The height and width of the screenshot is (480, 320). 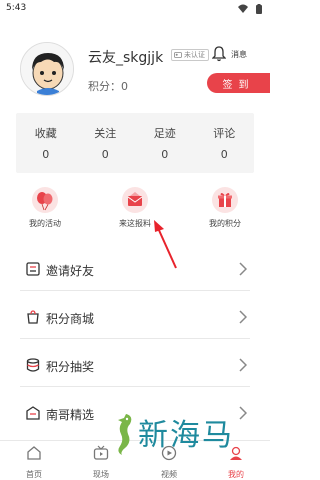 What do you see at coordinates (16, 8) in the screenshot?
I see `status-time: 5:43` at bounding box center [16, 8].